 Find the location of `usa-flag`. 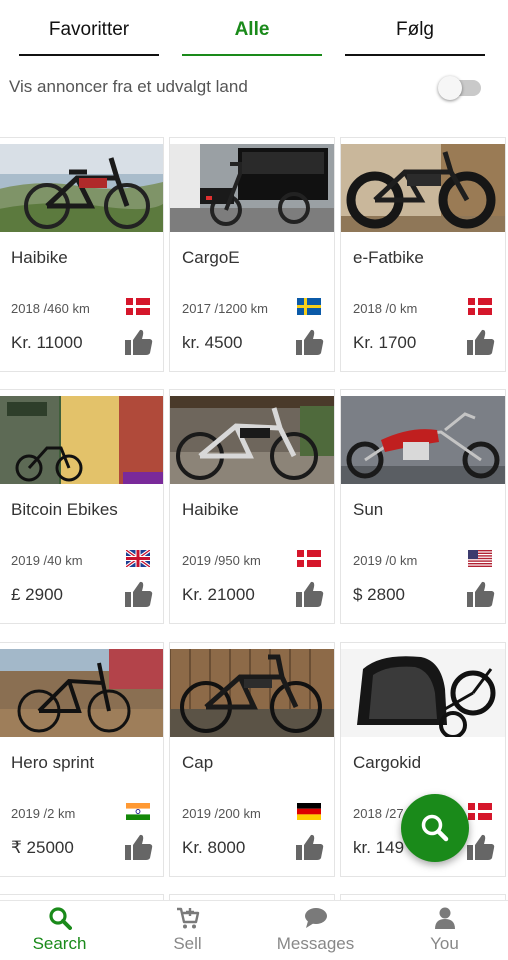

usa-flag is located at coordinates (480, 558).